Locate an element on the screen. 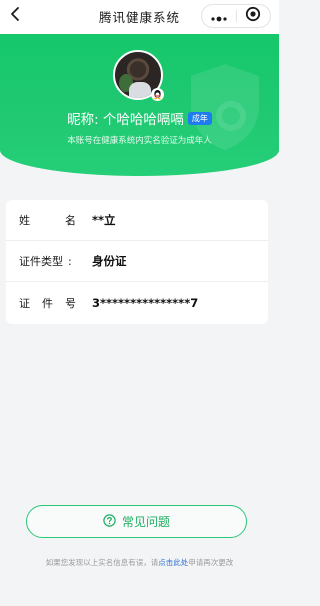  id-type-colon: : is located at coordinates (70, 261).